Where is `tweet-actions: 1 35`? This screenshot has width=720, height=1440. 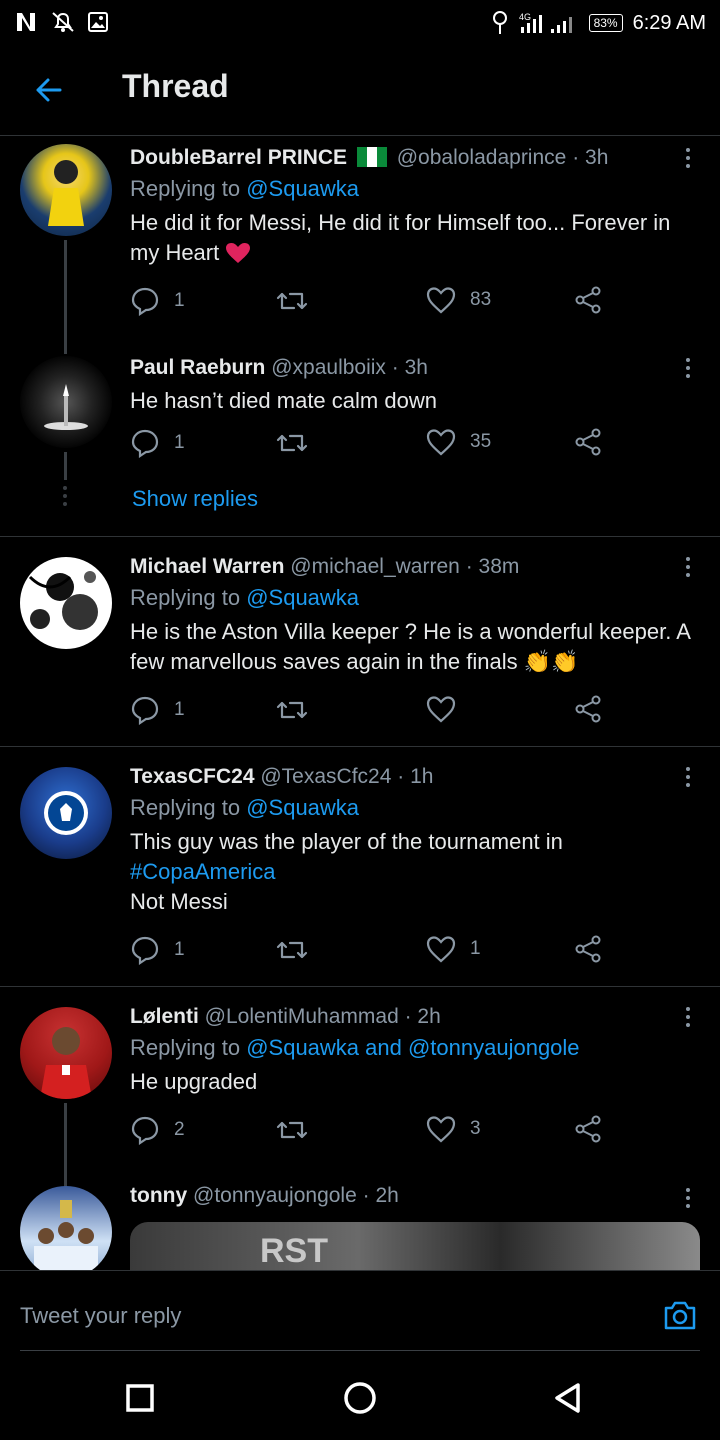
tweet-actions: 1 35 is located at coordinates (370, 445).